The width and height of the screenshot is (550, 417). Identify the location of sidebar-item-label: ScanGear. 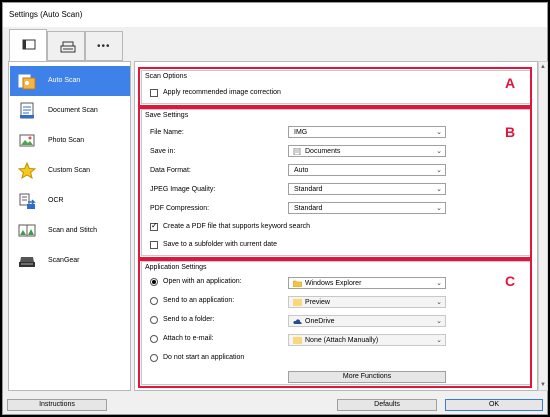
(64, 260).